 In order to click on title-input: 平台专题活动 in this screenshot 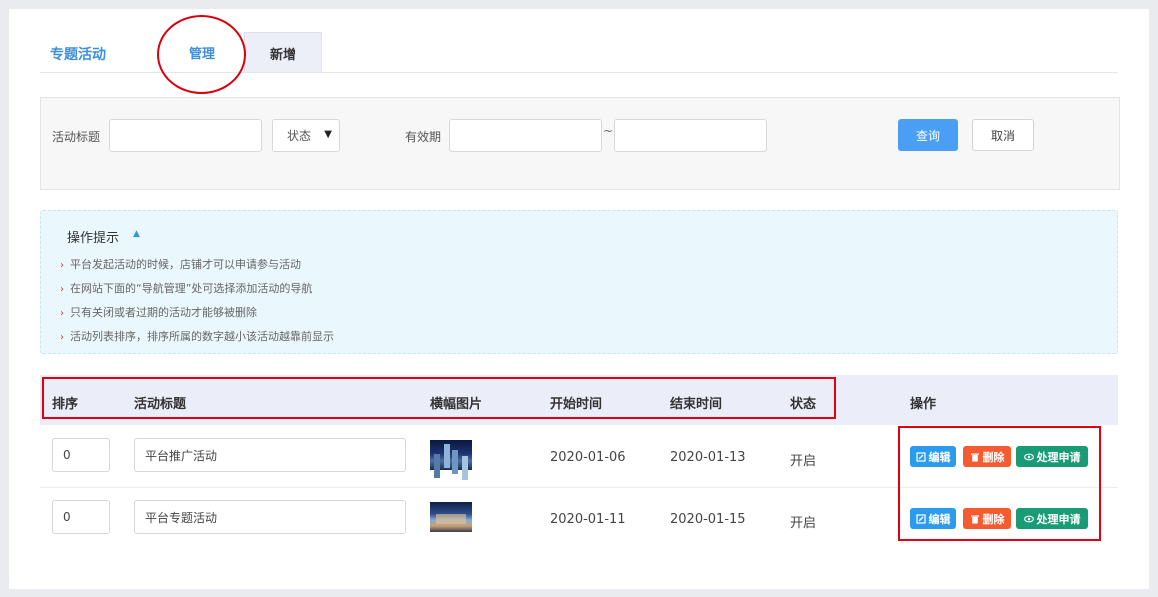, I will do `click(270, 517)`.